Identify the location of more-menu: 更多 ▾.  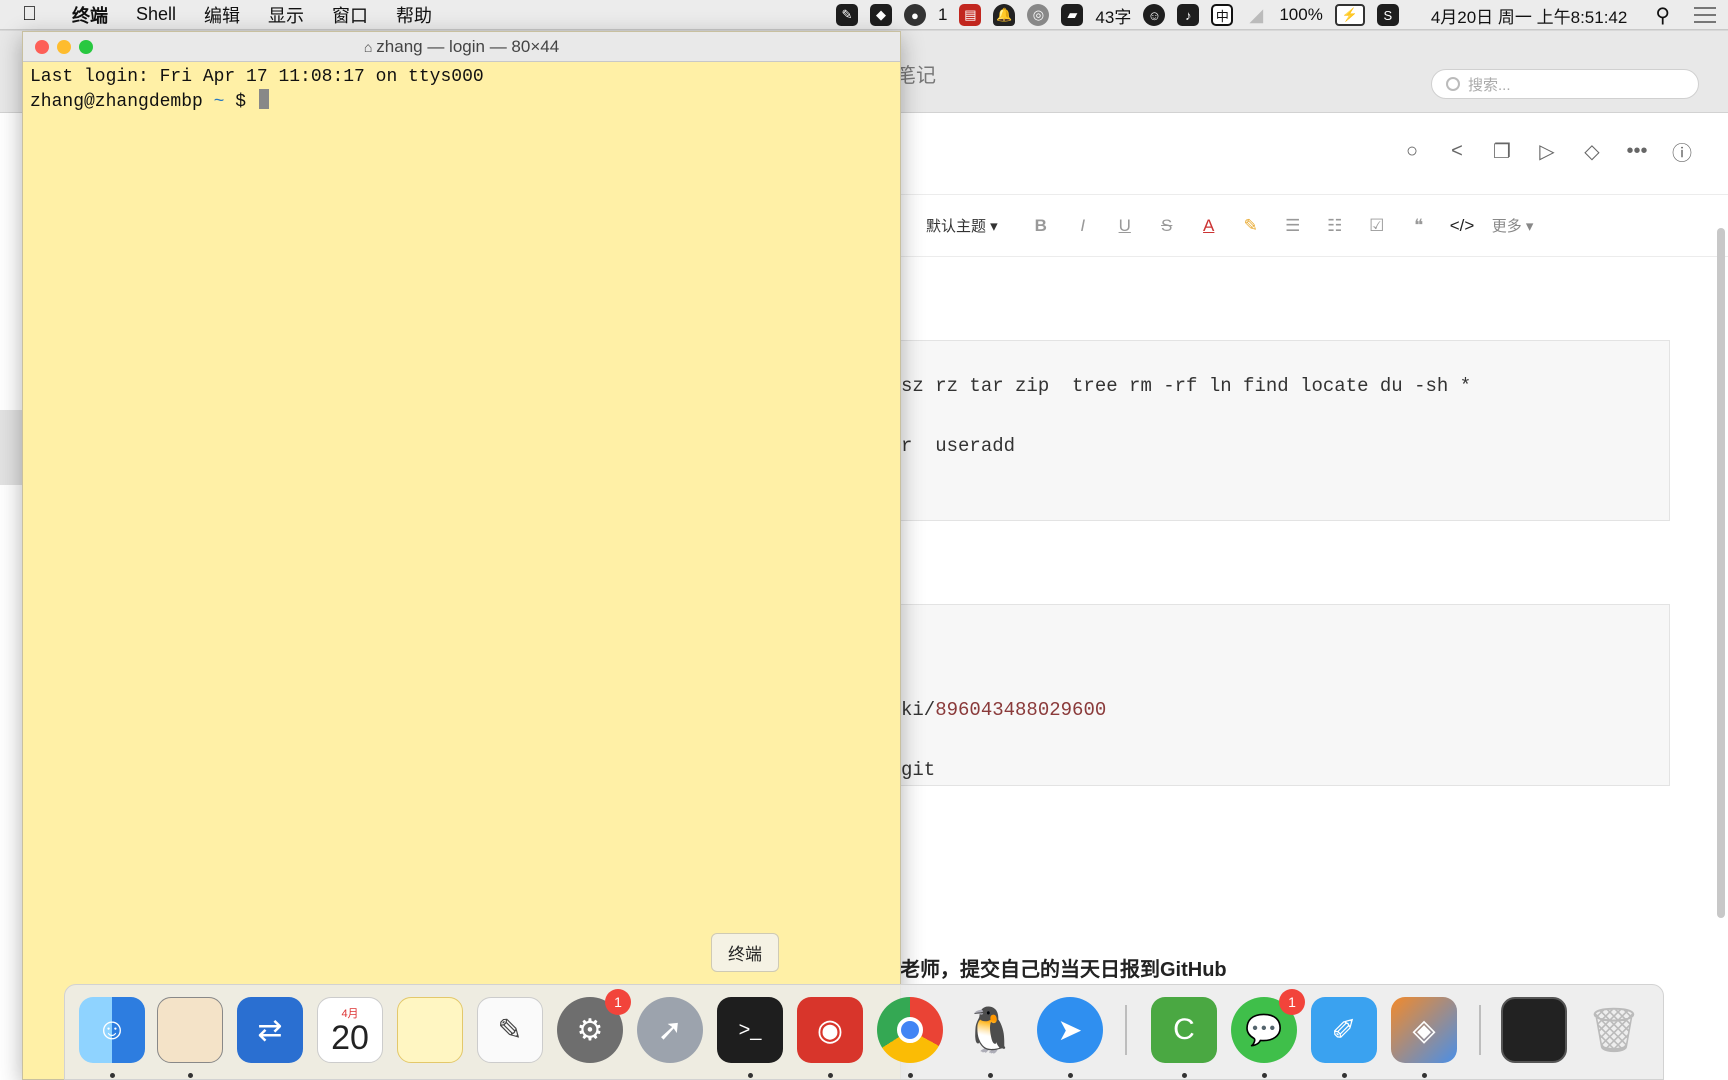
(1513, 225).